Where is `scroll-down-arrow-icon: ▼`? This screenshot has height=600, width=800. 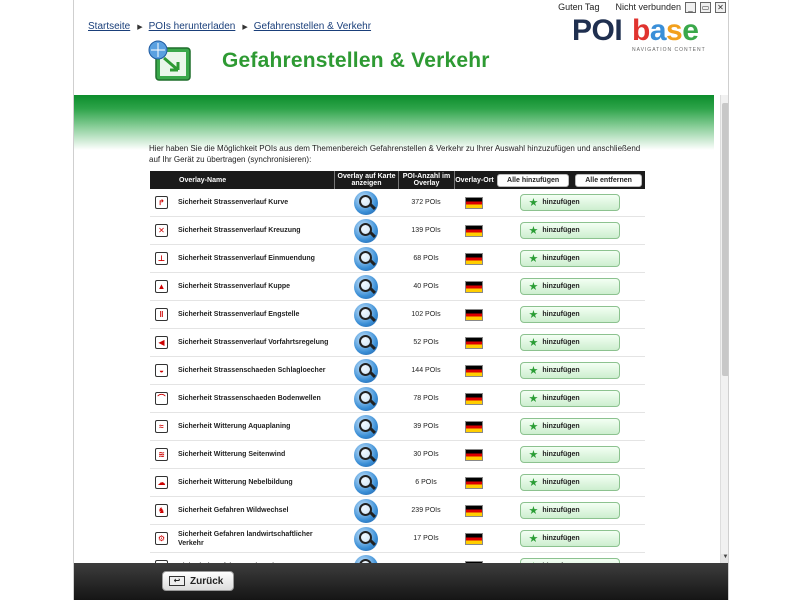
scroll-down-arrow-icon: ▼ is located at coordinates (724, 558).